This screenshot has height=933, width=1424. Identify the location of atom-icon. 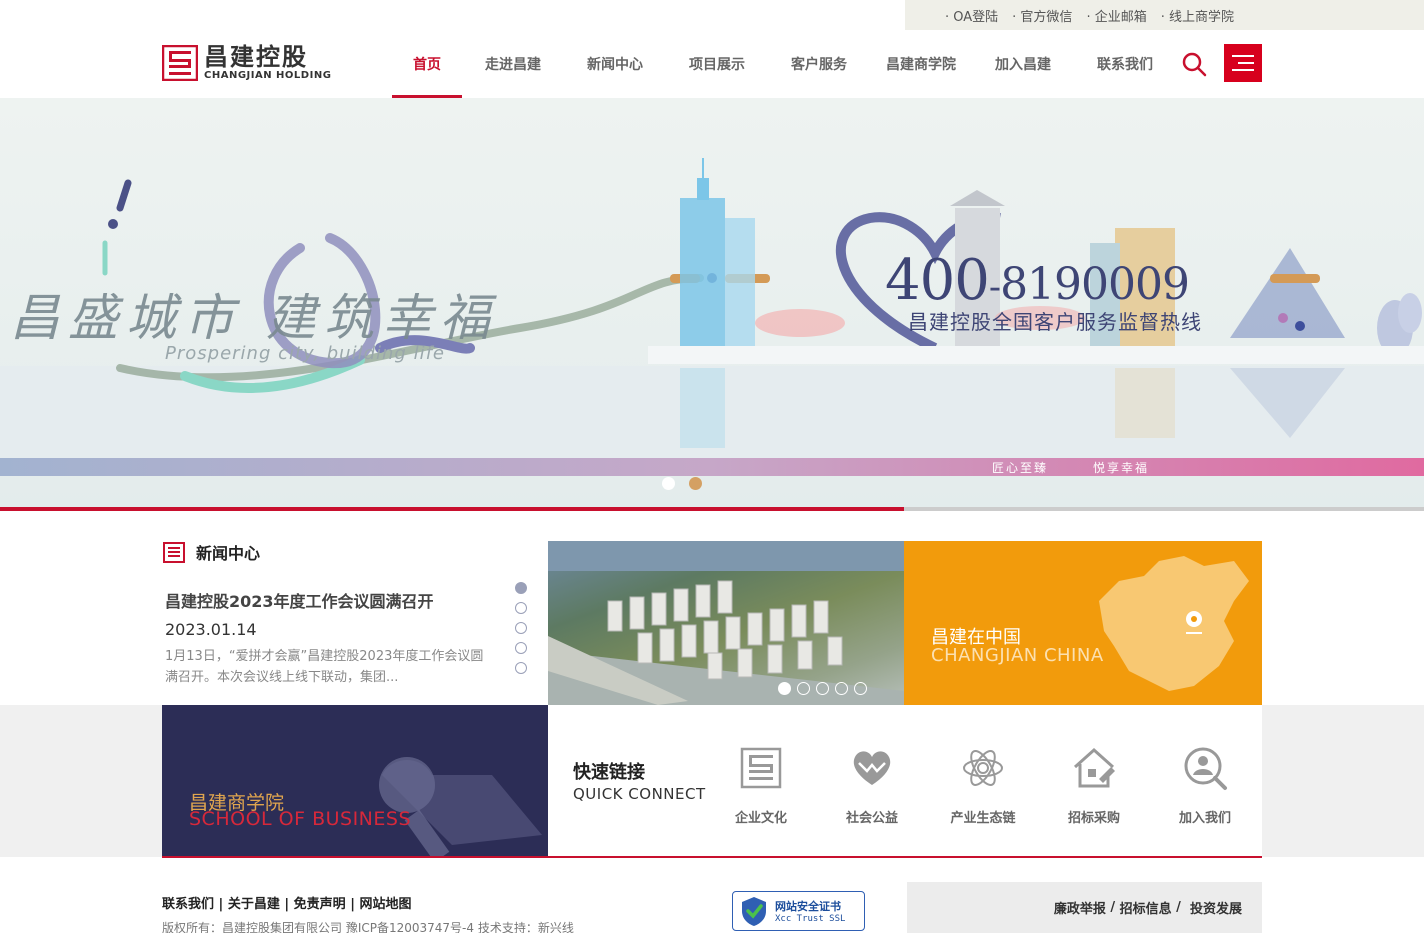
(983, 768).